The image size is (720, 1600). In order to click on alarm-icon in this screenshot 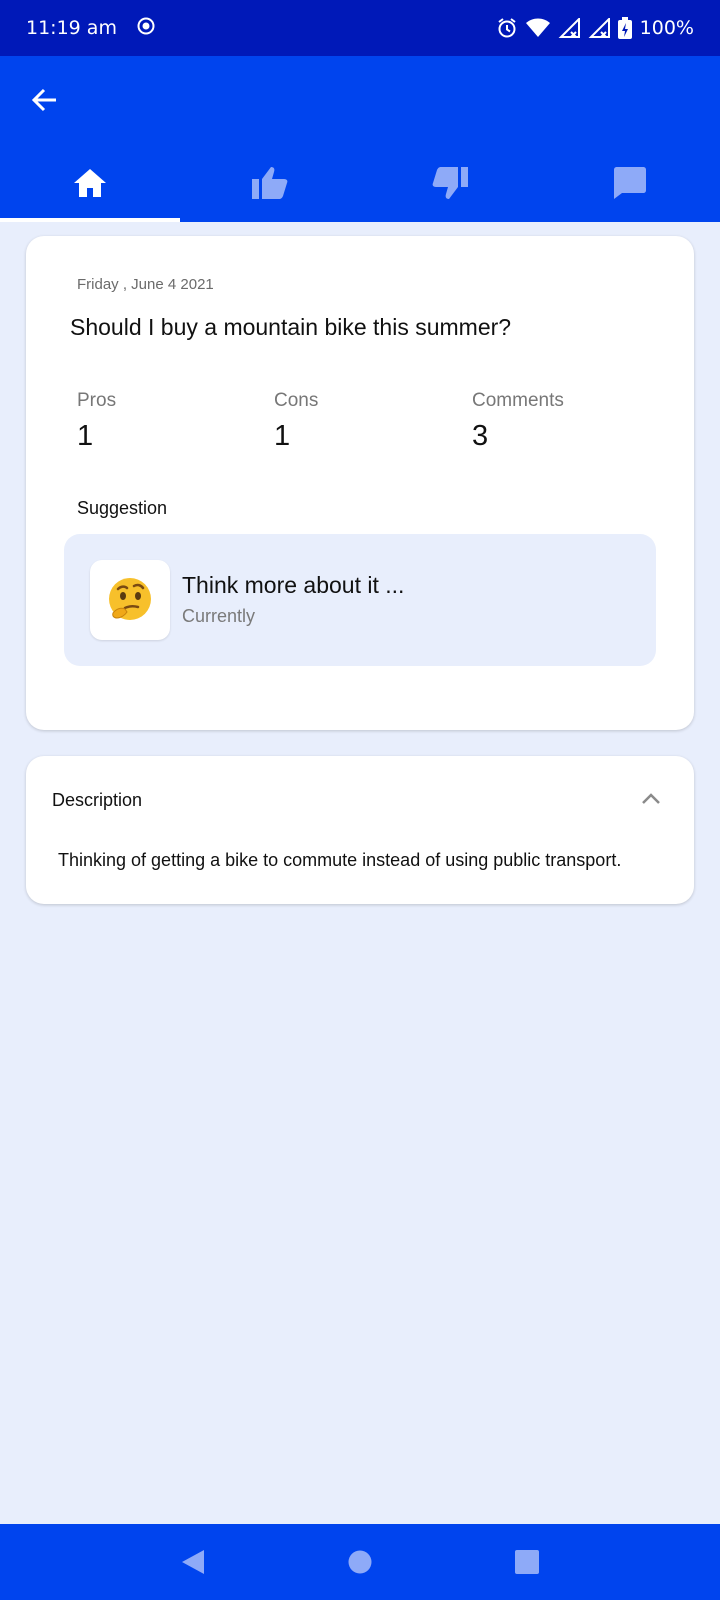, I will do `click(507, 28)`.